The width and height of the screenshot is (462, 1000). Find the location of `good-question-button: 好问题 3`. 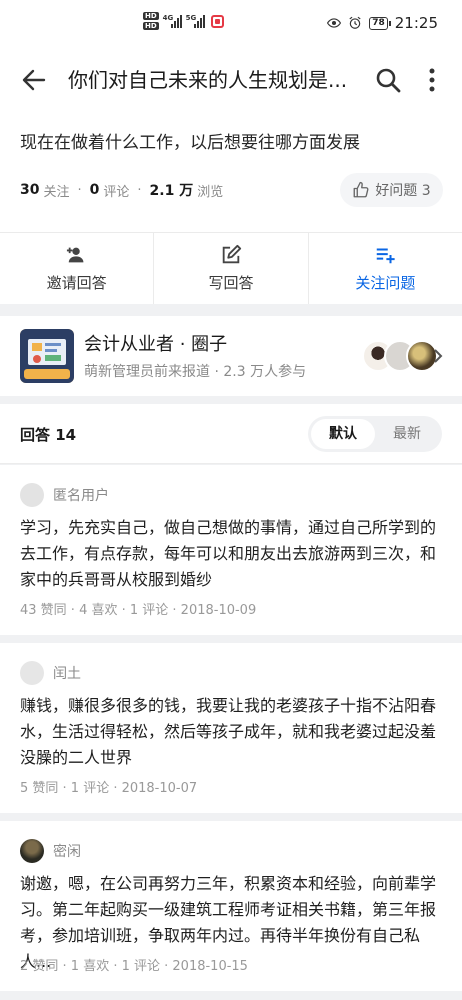

good-question-button: 好问题 3 is located at coordinates (391, 190).